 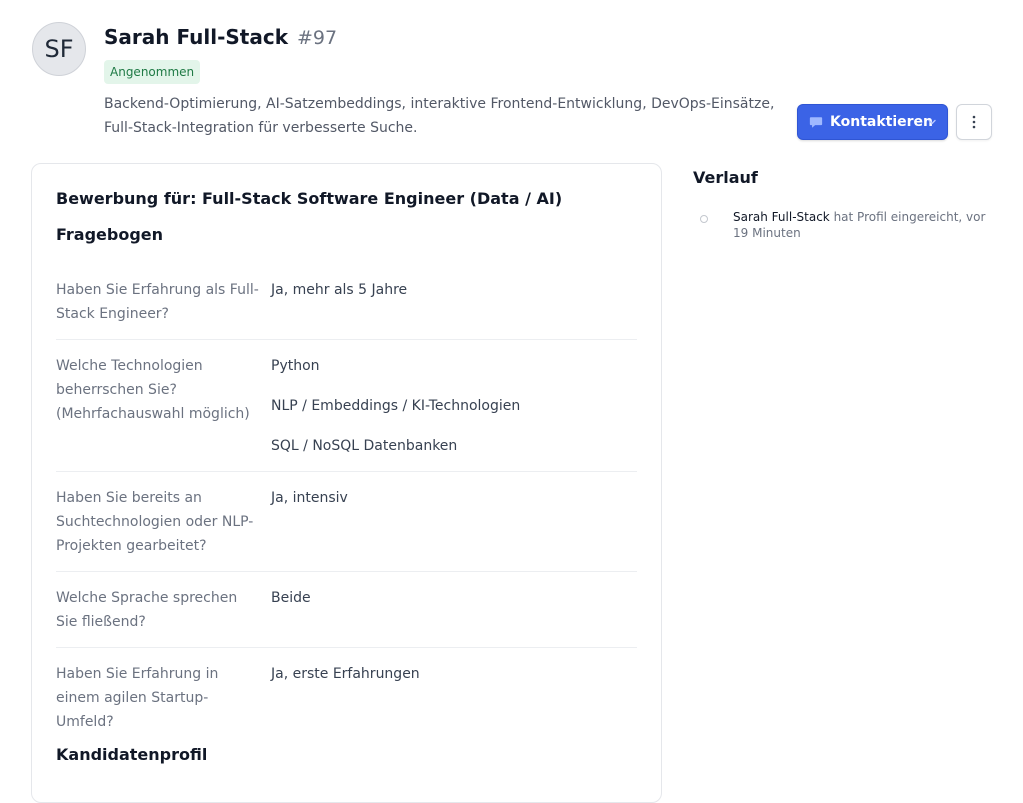 What do you see at coordinates (396, 406) in the screenshot?
I see `answer-item: NLP / Embeddings / KI-Technologien` at bounding box center [396, 406].